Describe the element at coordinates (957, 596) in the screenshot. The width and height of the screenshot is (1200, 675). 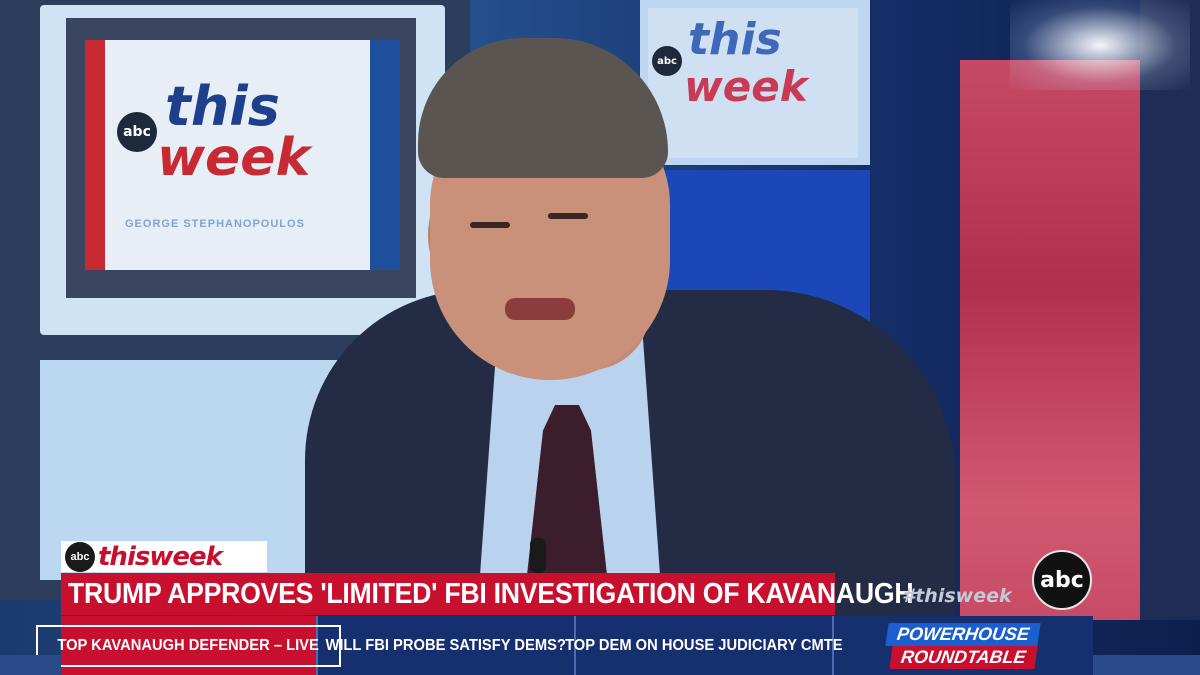
I see `hashtag: #thisweek` at that location.